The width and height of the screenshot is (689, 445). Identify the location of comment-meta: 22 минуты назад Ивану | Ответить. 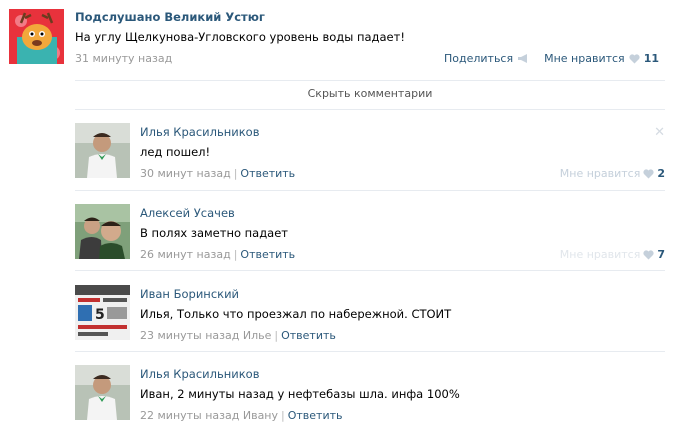
(241, 415).